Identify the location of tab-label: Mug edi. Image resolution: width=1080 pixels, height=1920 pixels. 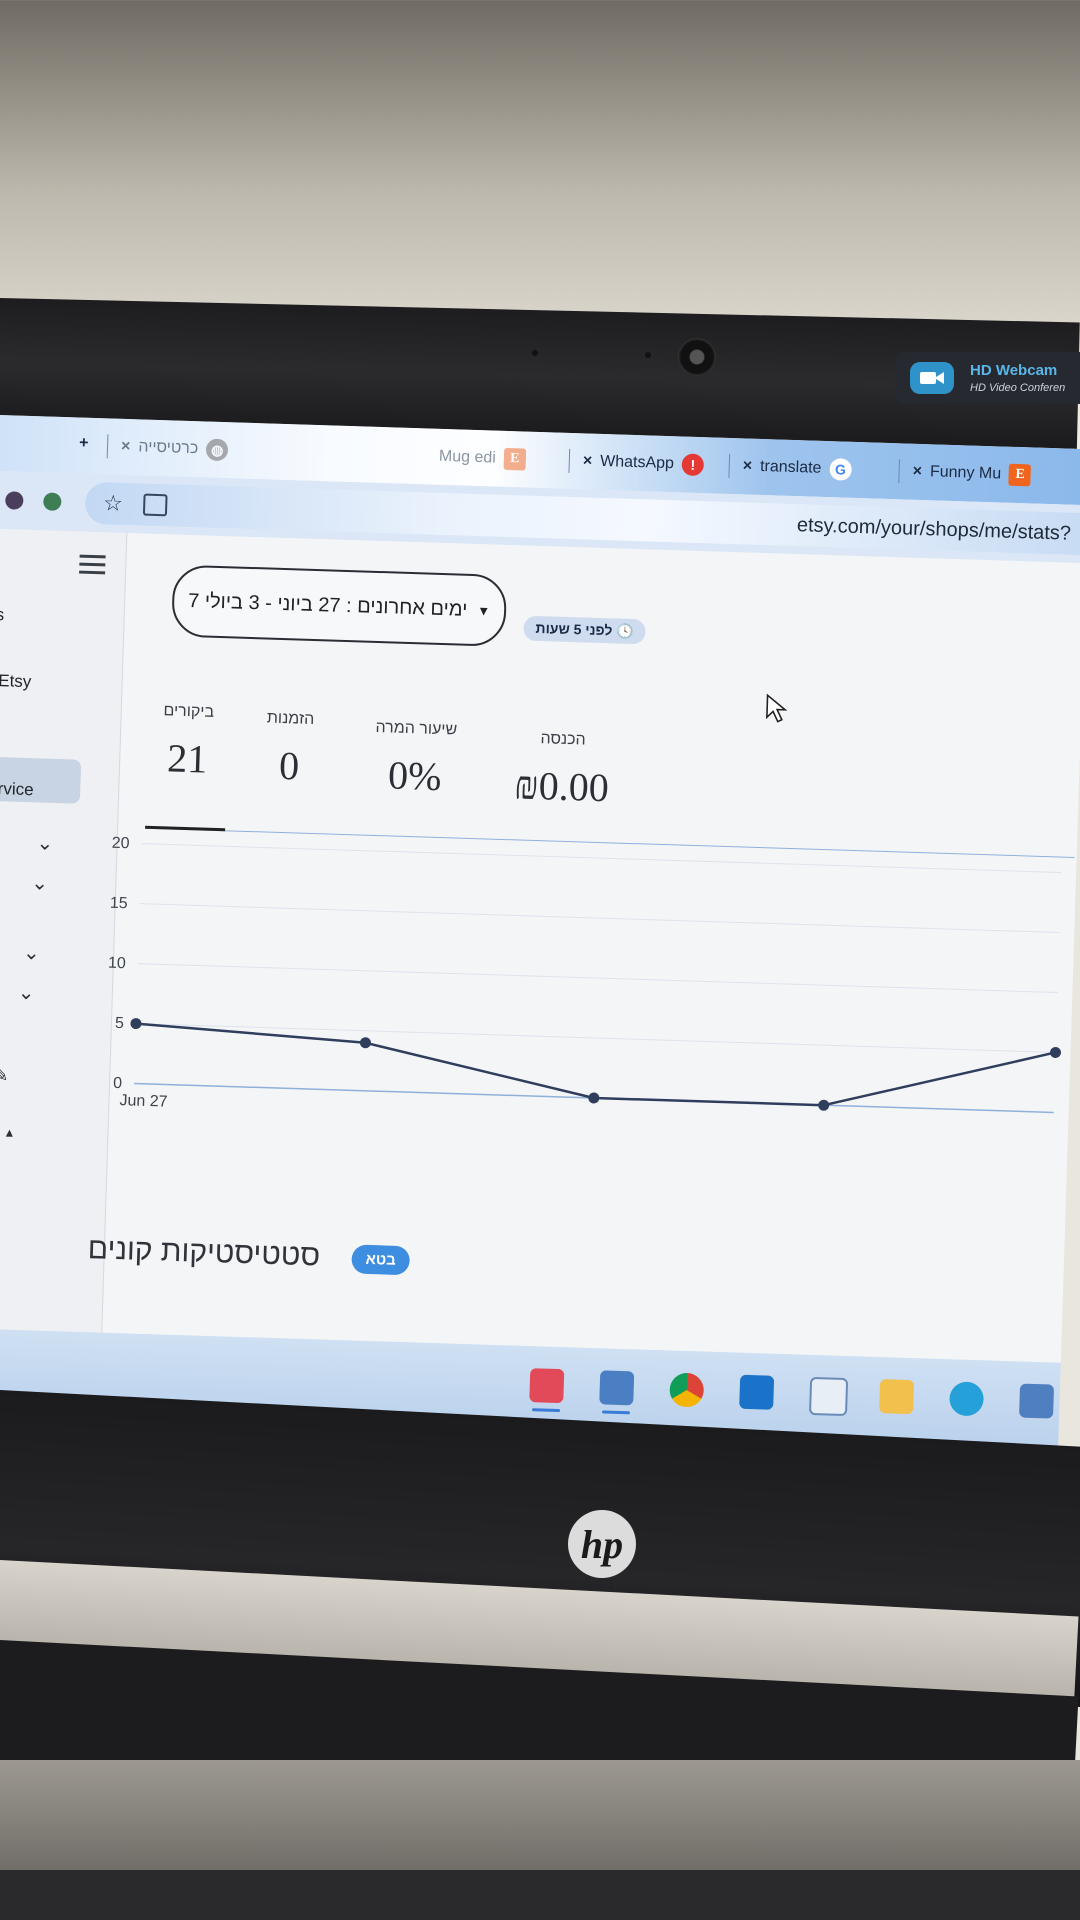
(467, 457).